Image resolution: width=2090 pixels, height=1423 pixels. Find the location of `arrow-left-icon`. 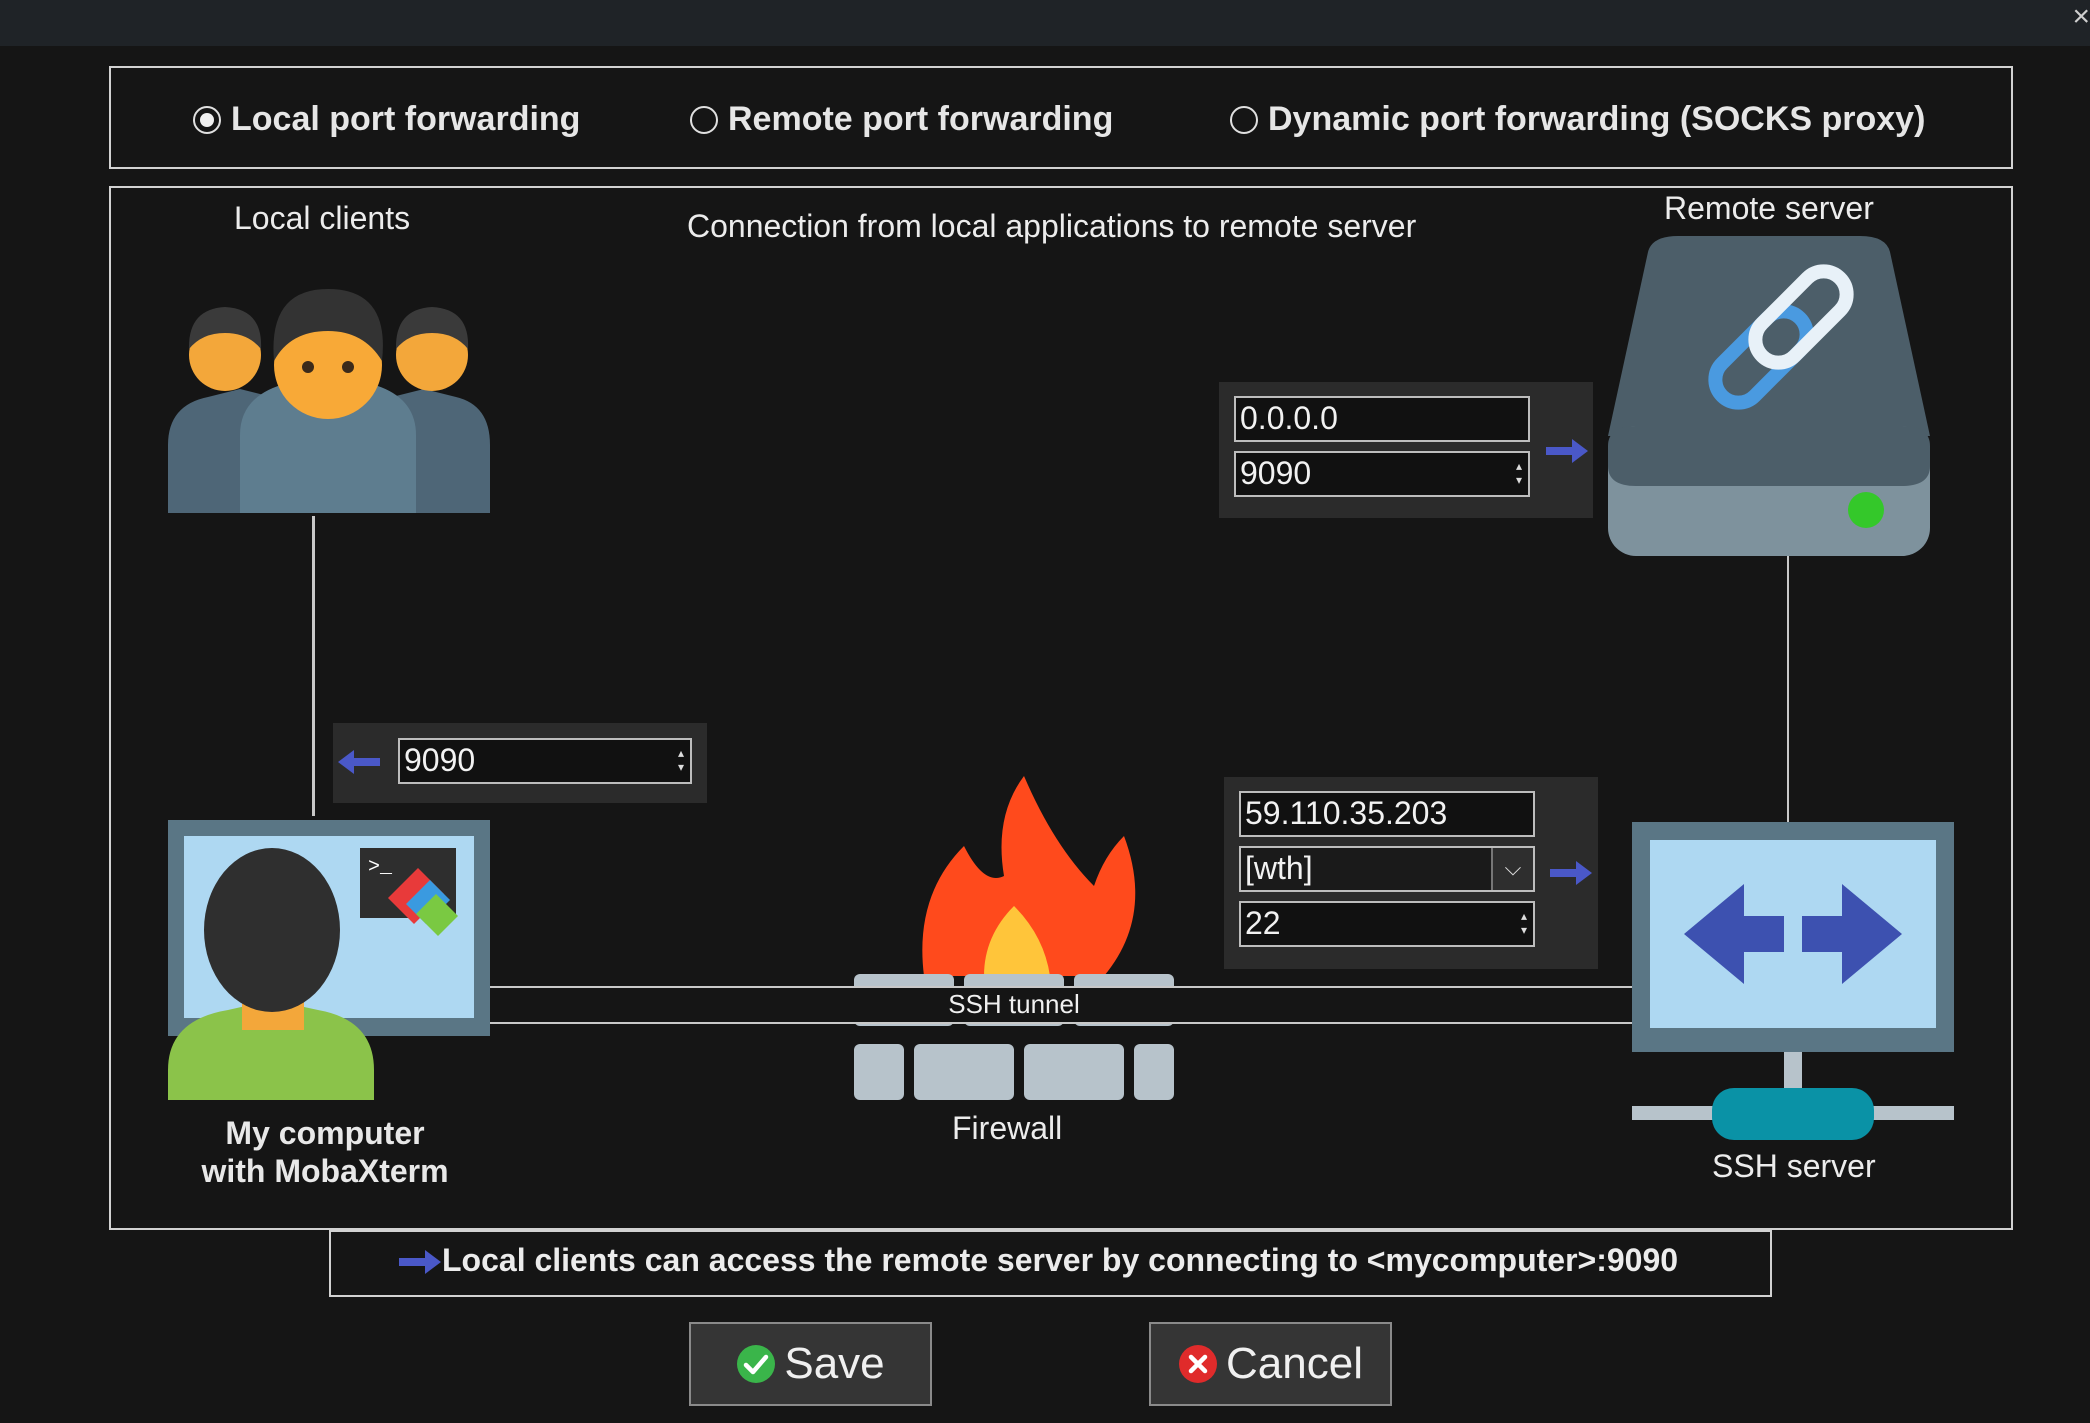

arrow-left-icon is located at coordinates (359, 762).